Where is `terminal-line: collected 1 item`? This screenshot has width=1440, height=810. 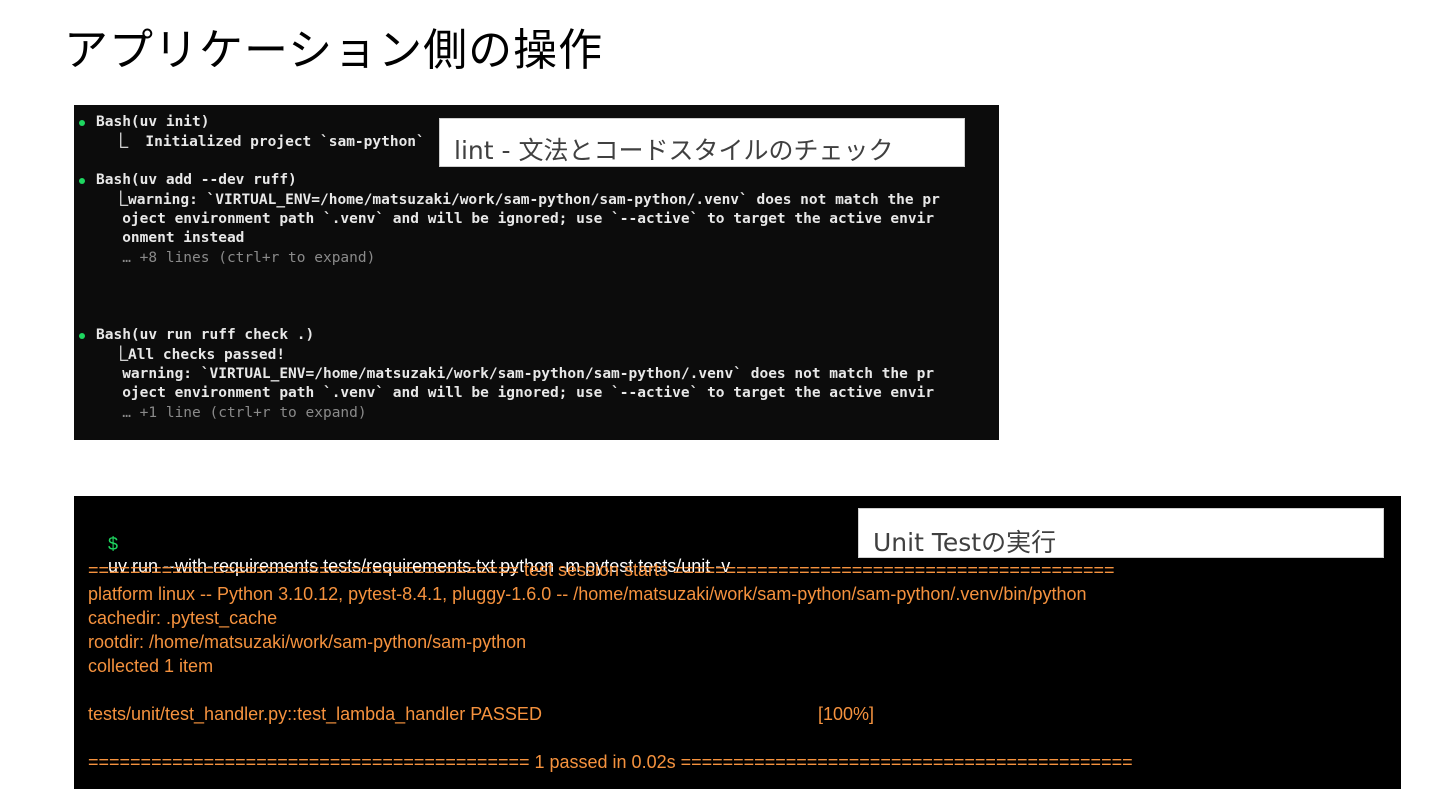
terminal-line: collected 1 item is located at coordinates (151, 666).